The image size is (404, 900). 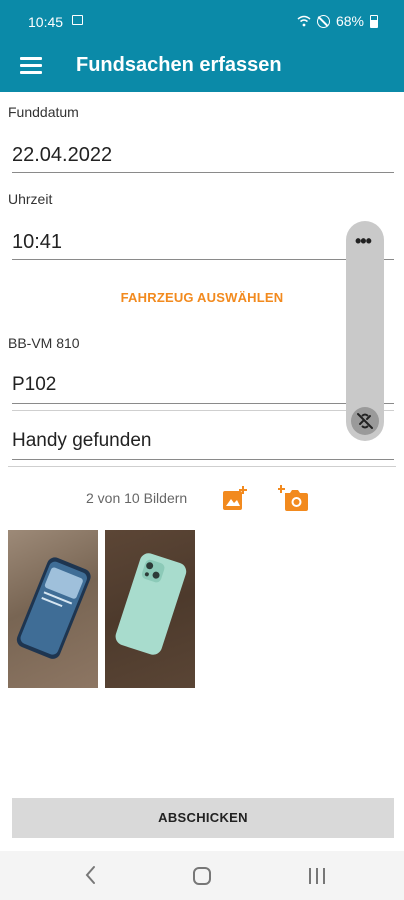 I want to click on hamburger-icon, so click(x=31, y=66).